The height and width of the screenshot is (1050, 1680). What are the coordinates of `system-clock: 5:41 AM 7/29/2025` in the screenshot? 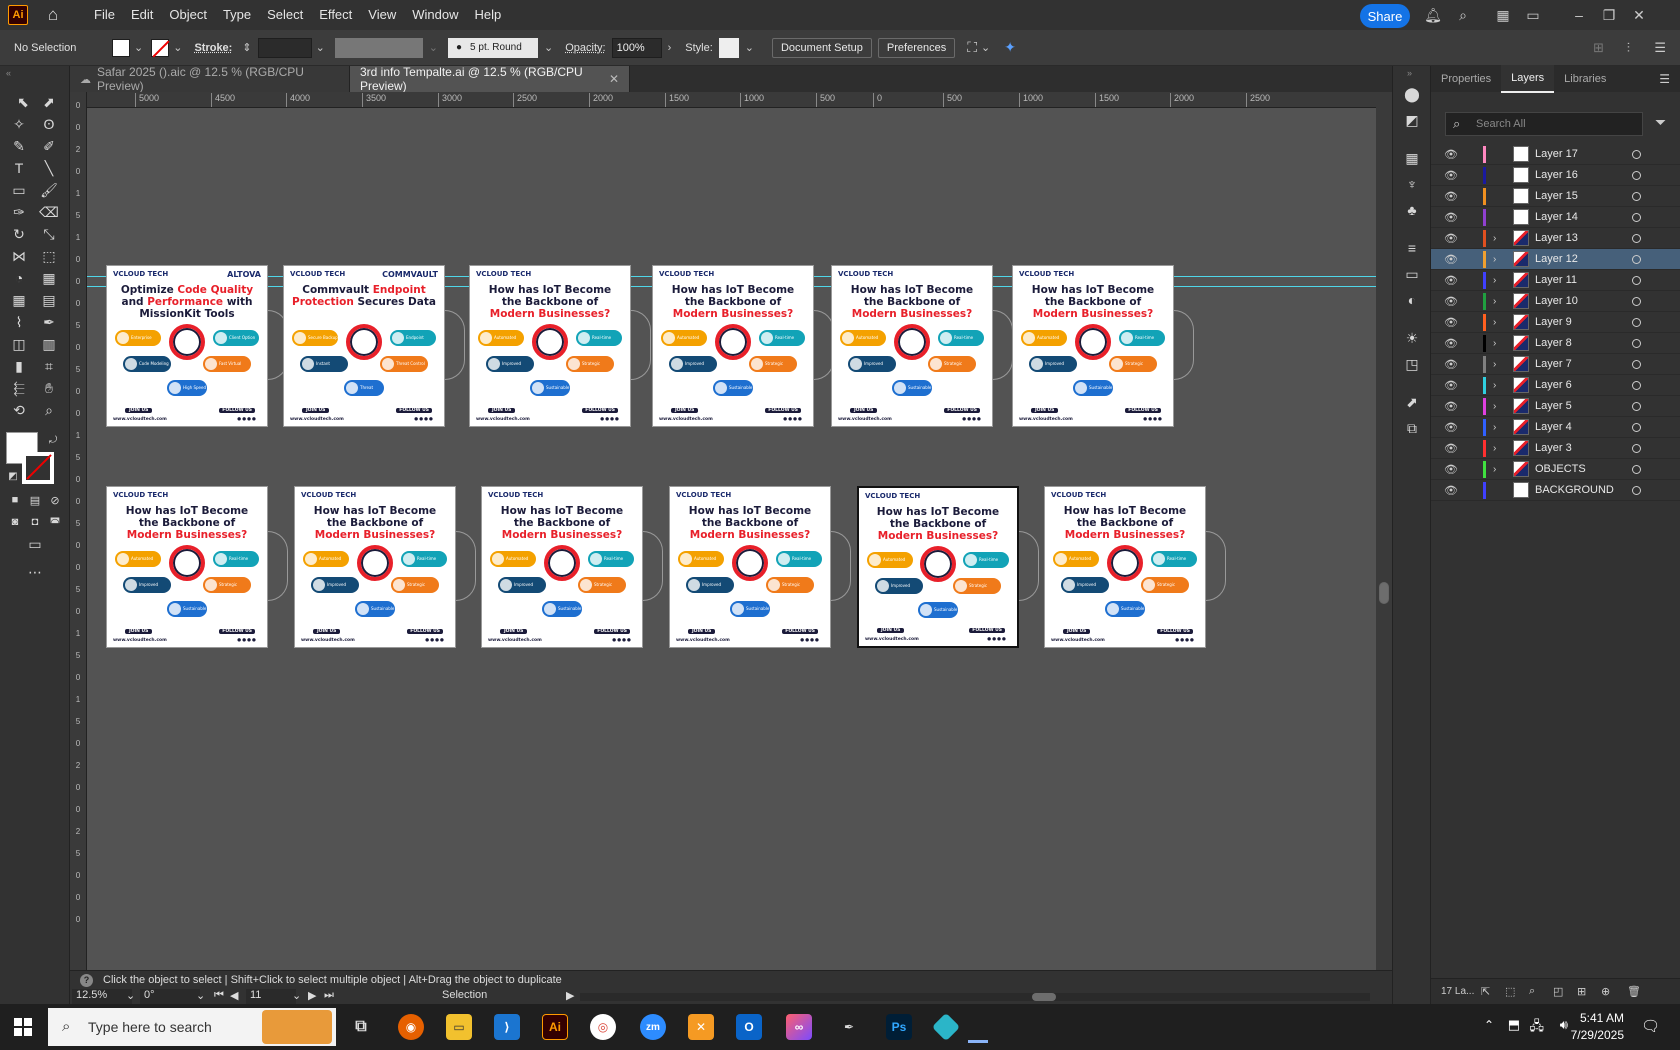 It's located at (1597, 1027).